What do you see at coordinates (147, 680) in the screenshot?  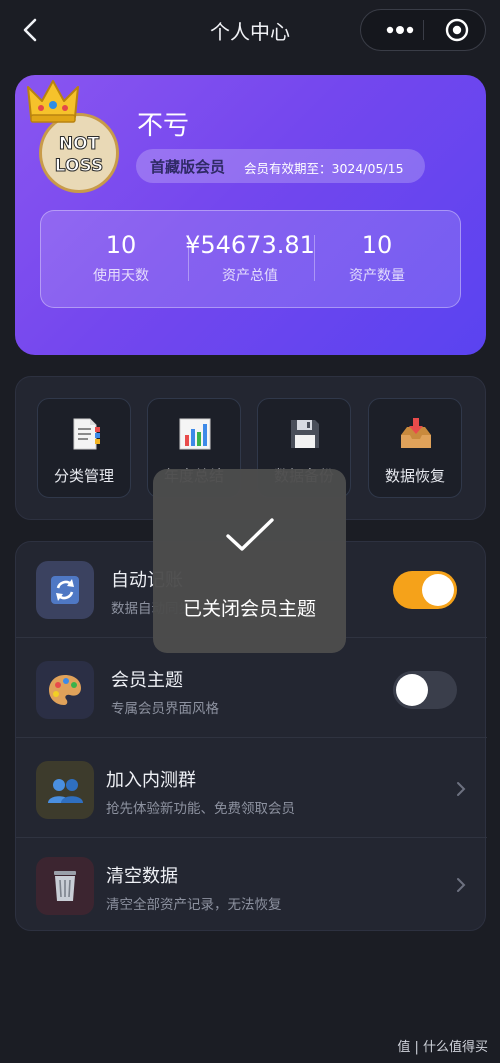 I see `row-title: 会员主题` at bounding box center [147, 680].